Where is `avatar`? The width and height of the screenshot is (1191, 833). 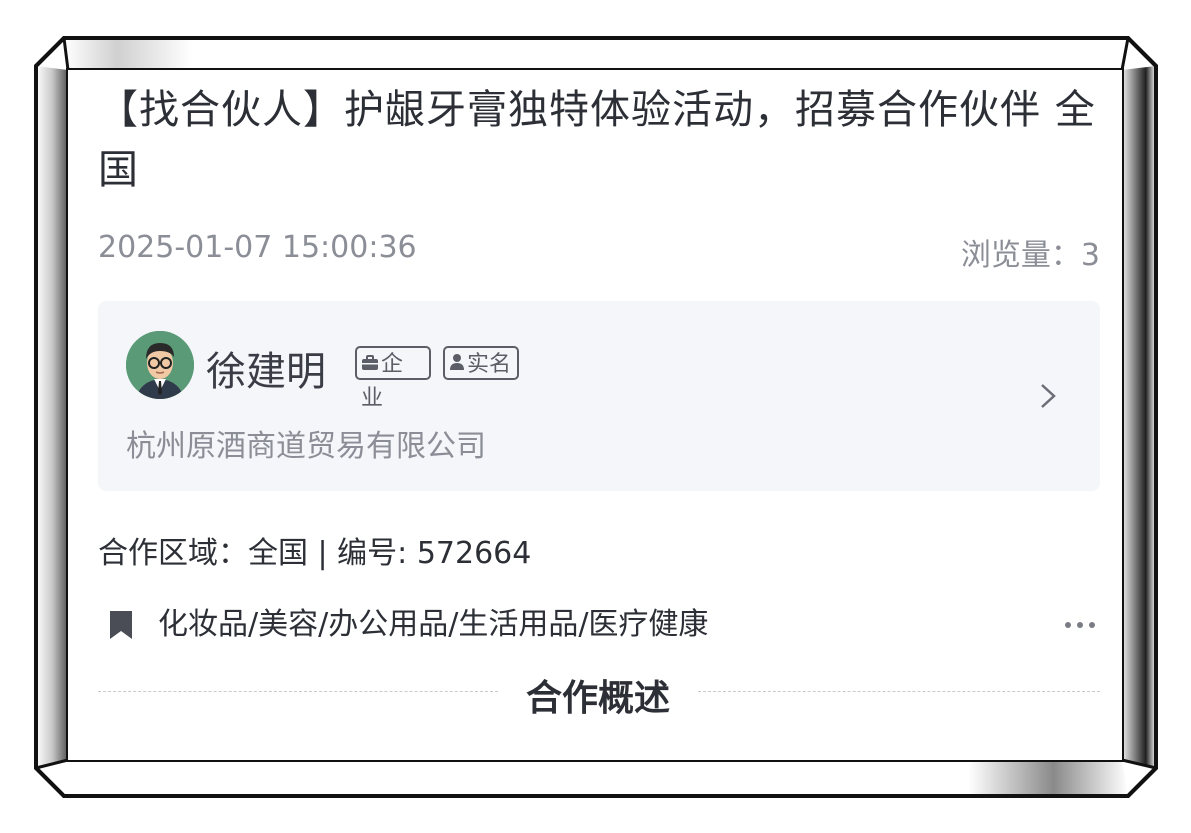
avatar is located at coordinates (160, 365).